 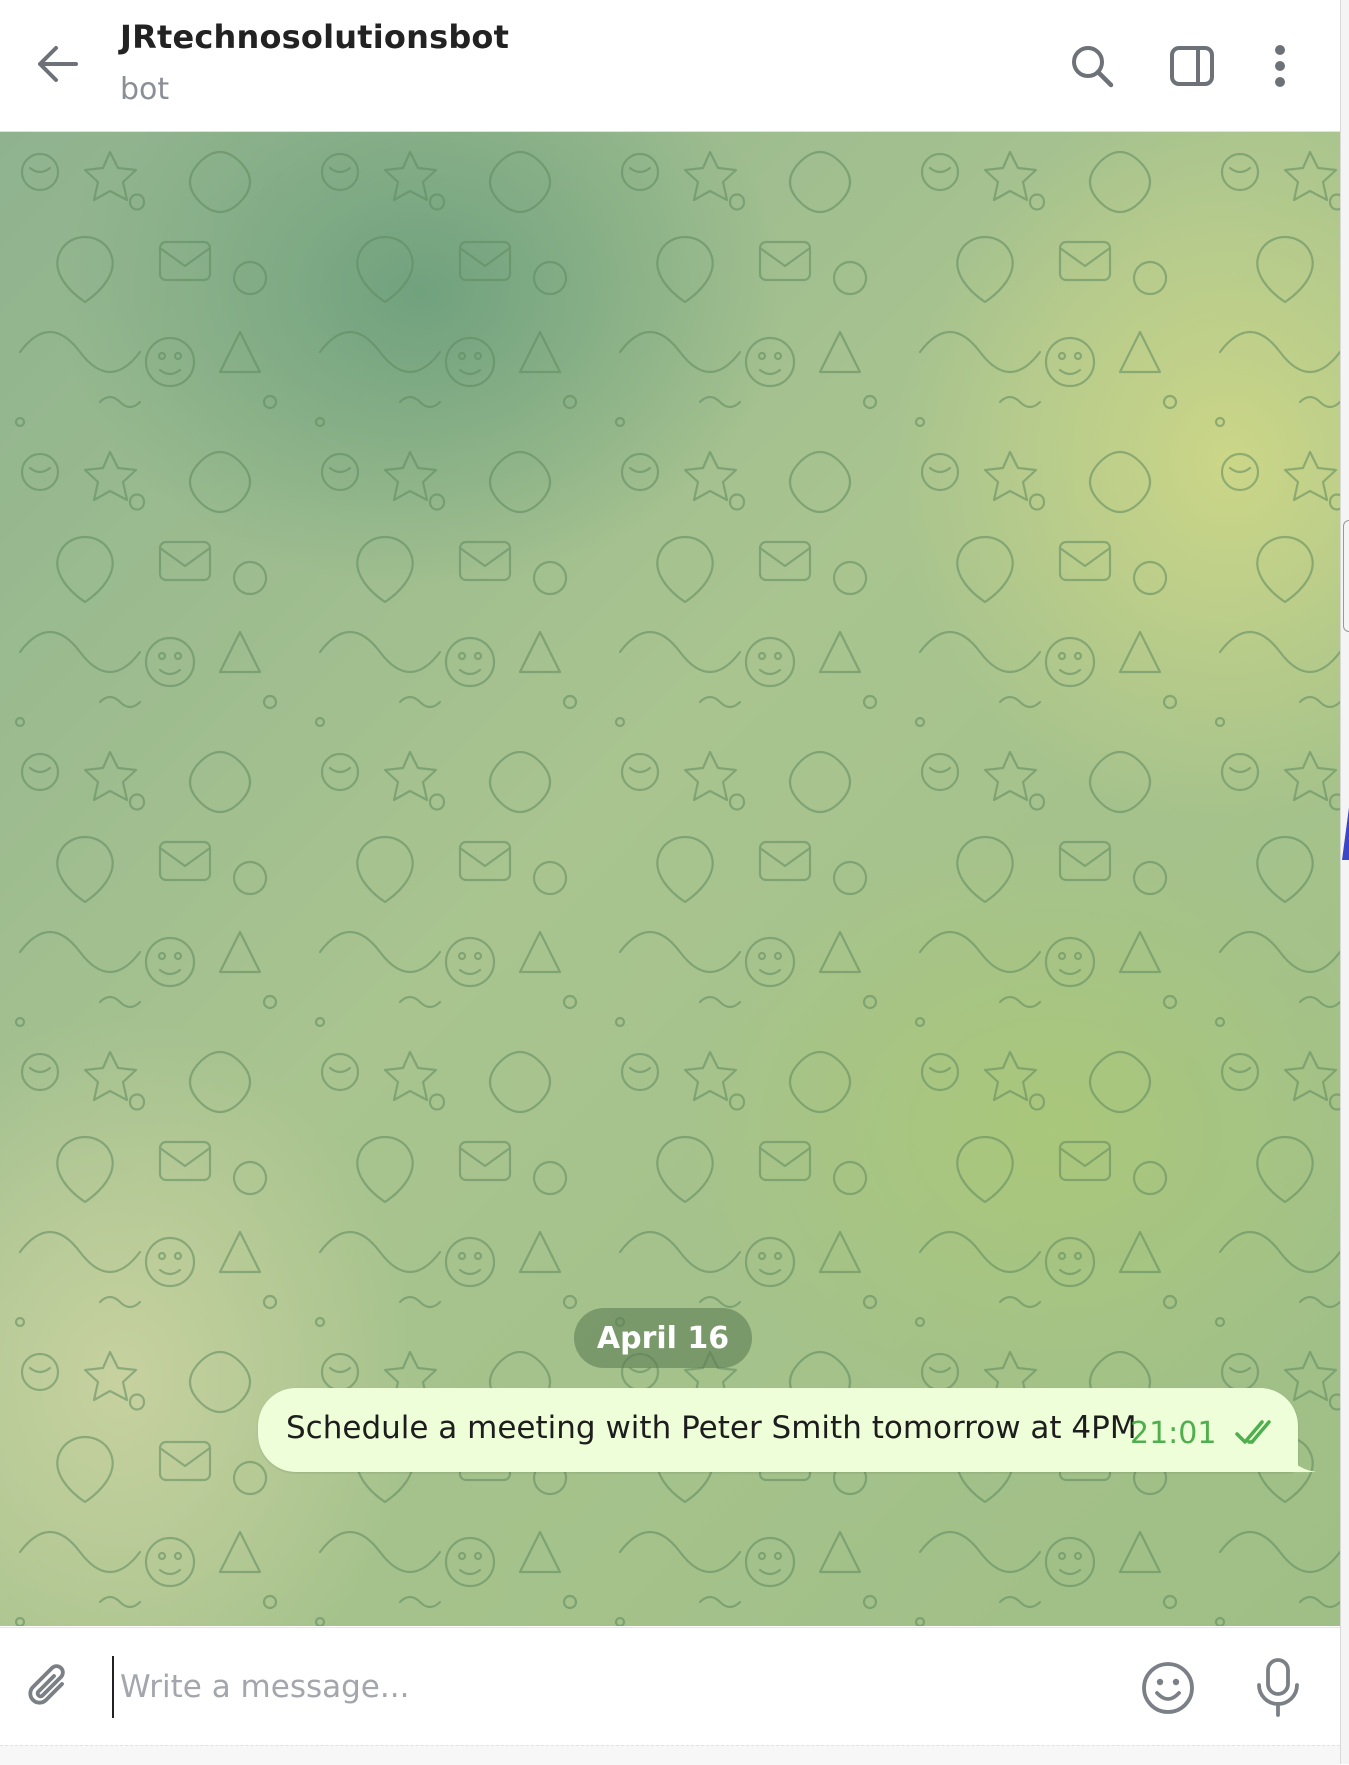 I want to click on more-menu-button, so click(x=1280, y=66).